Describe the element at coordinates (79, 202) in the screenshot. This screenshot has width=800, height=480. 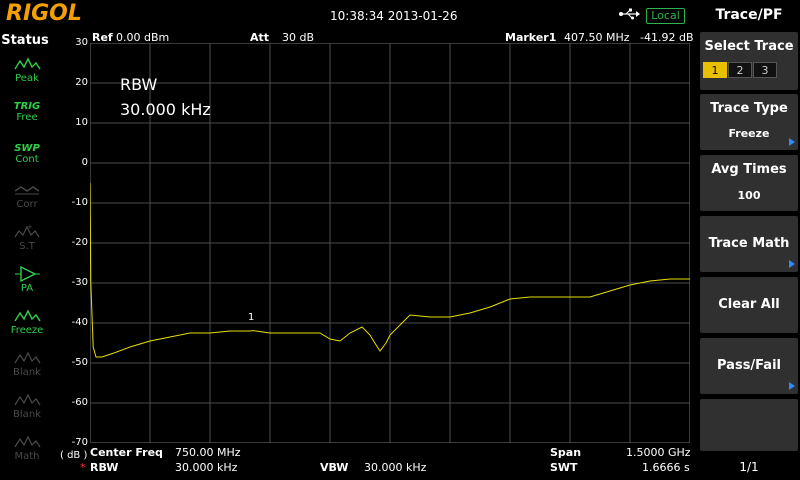
I see `y-tick-label: -10` at that location.